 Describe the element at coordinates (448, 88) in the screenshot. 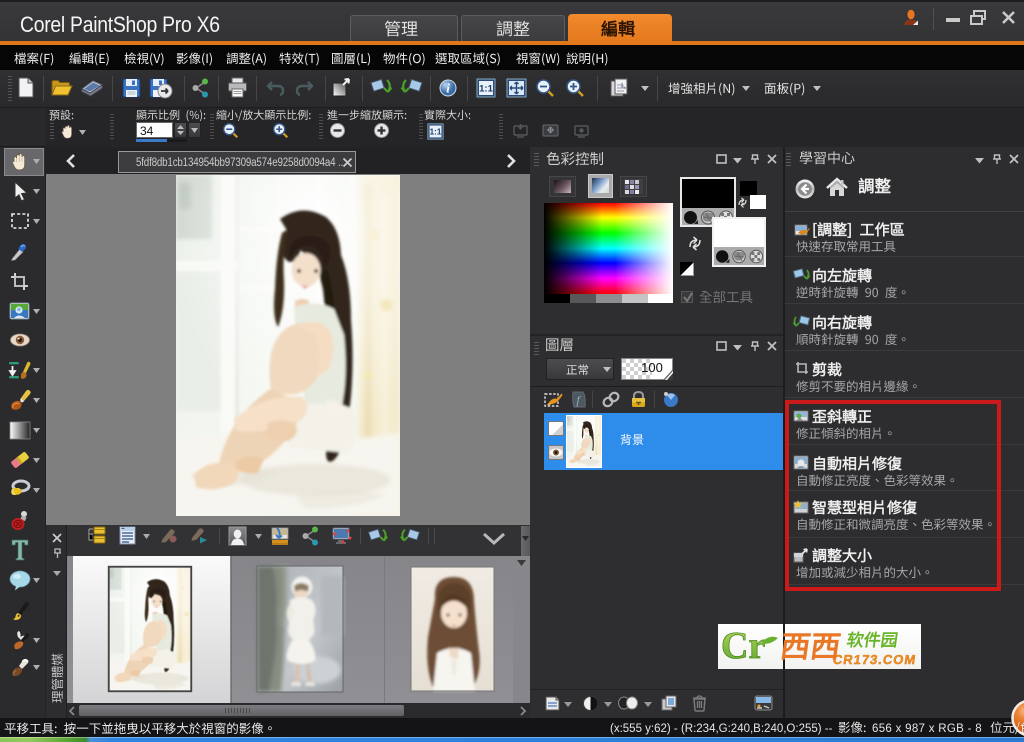

I see `svg-text: i` at that location.